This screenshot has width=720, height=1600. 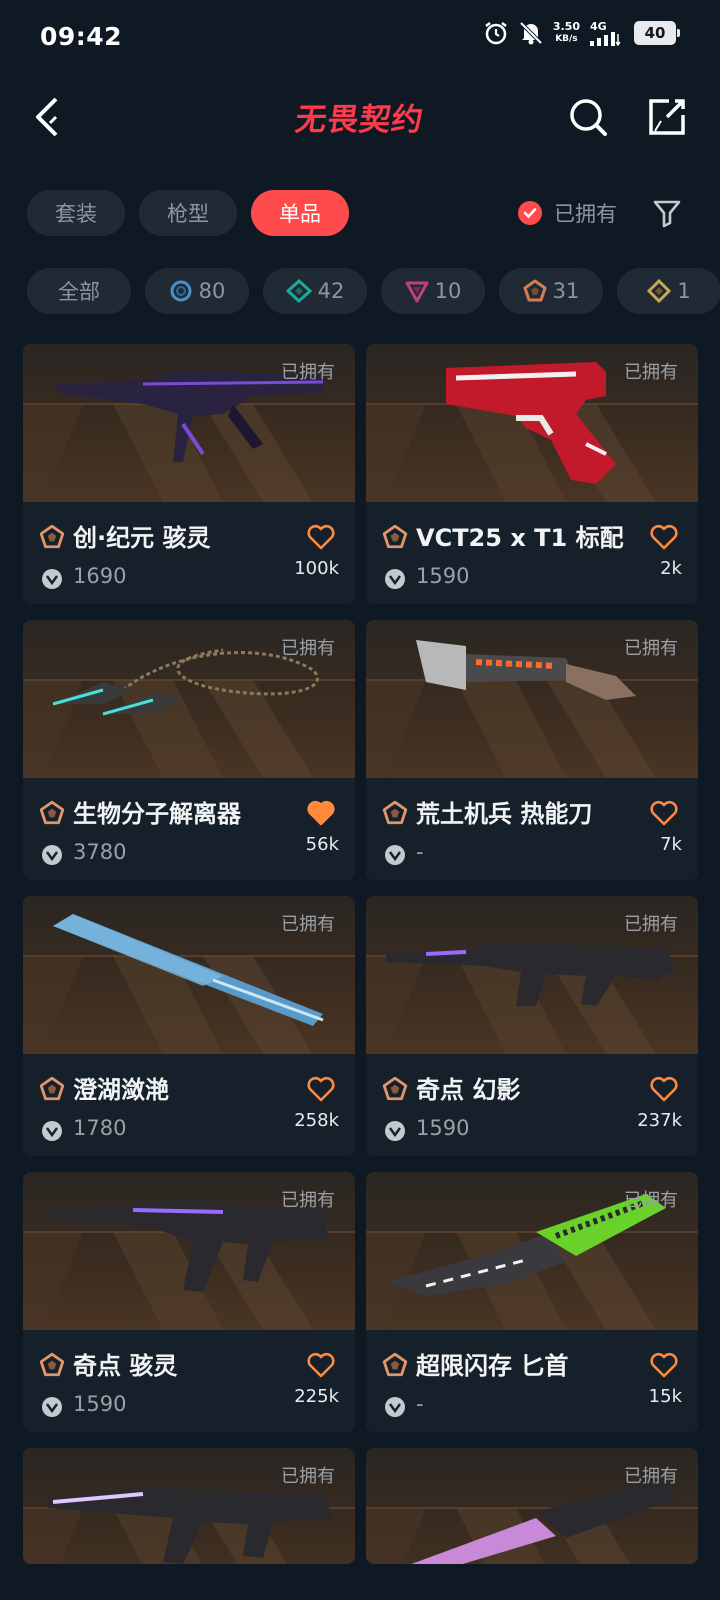 I want to click on app-header: 无畏契约, so click(x=360, y=121).